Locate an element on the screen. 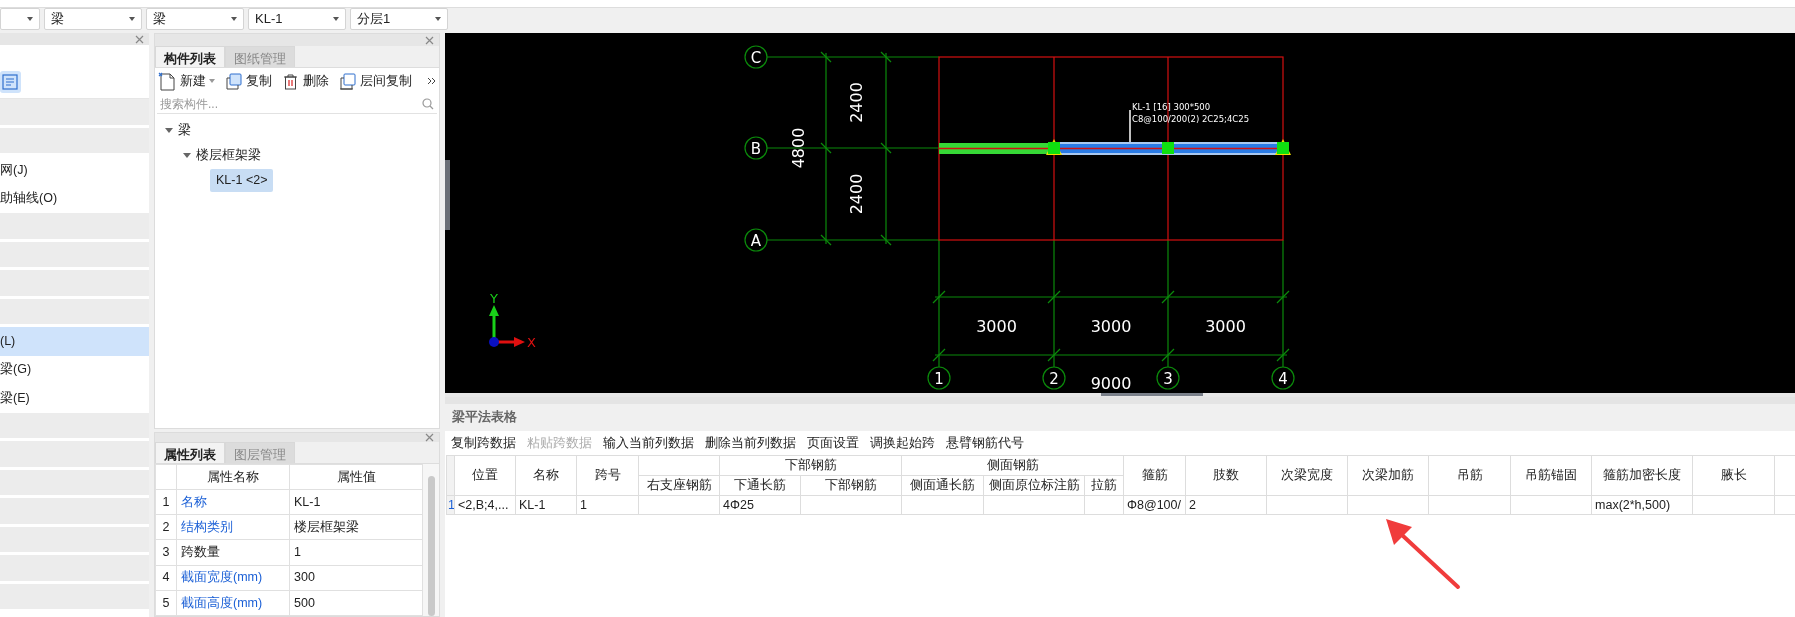  axis-letter: X is located at coordinates (531, 342).